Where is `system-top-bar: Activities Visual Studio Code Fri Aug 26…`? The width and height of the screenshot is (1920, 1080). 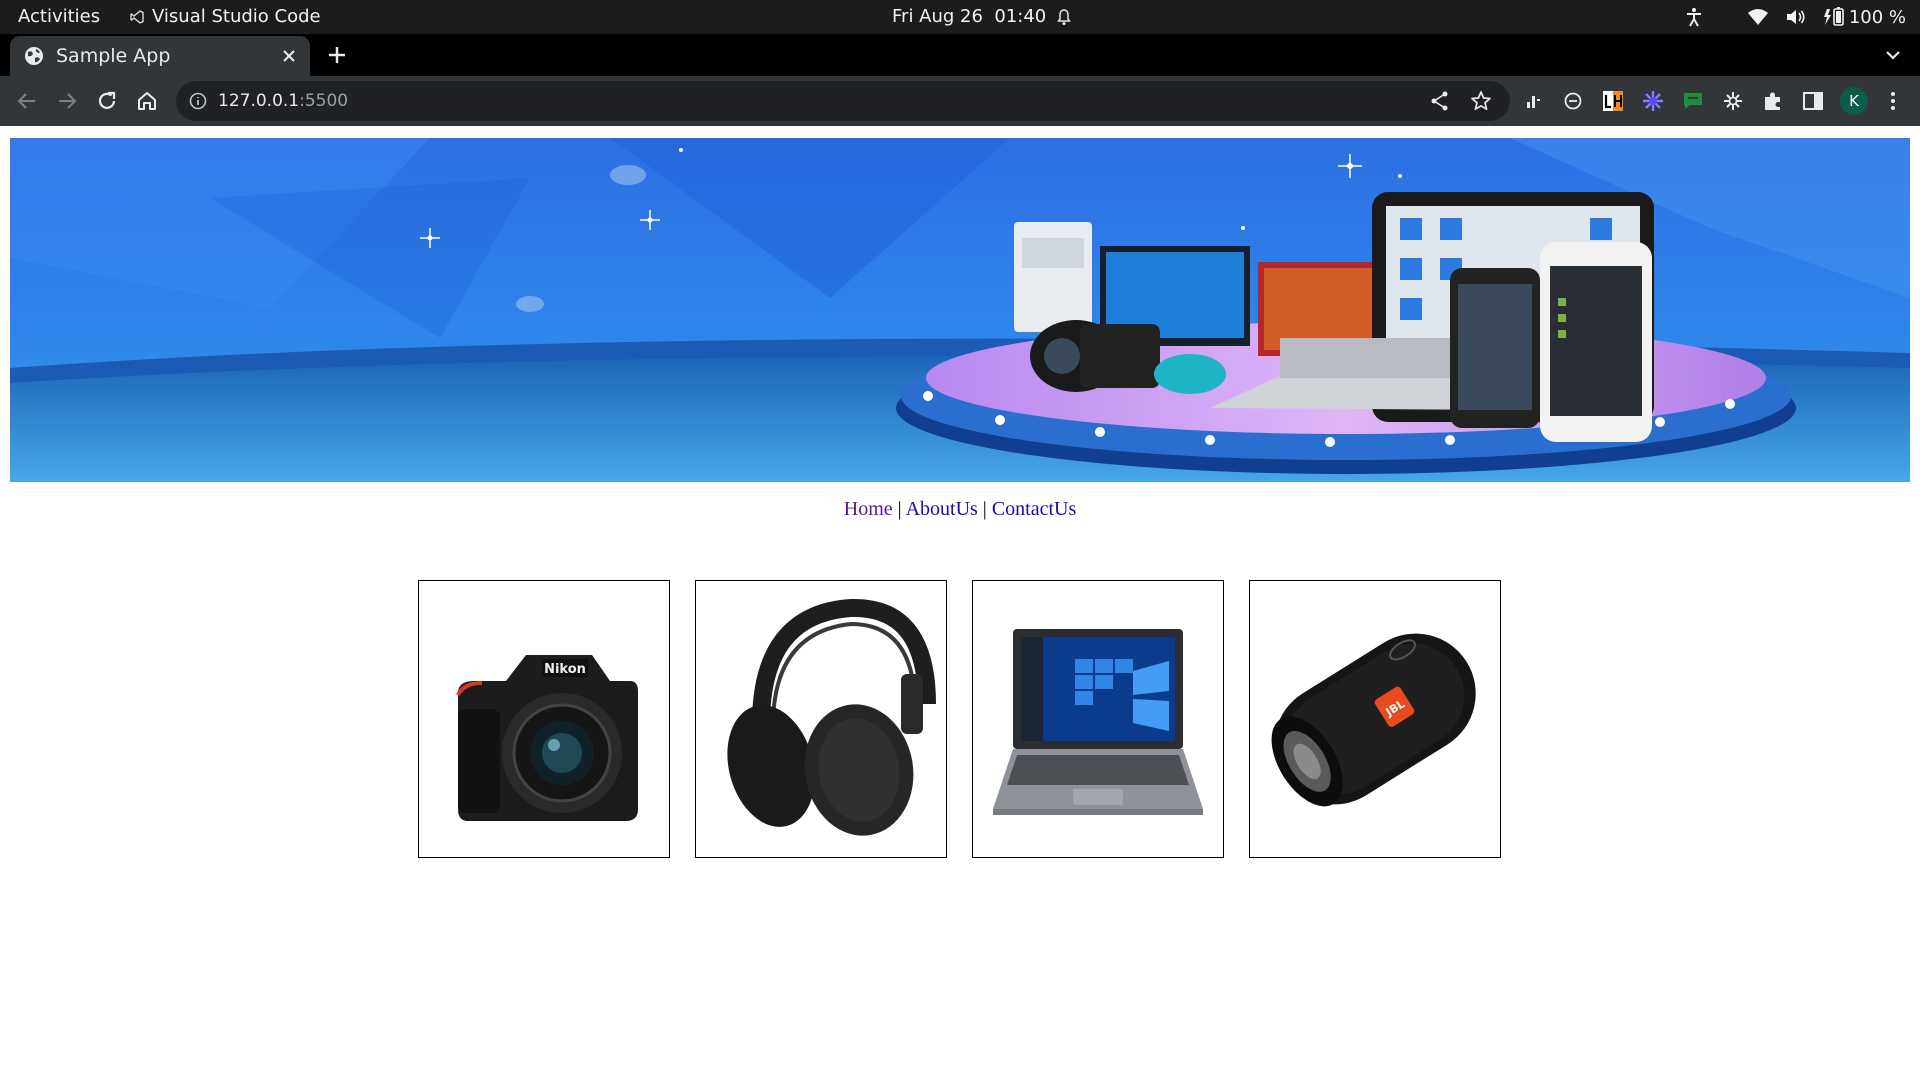
system-top-bar: Activities Visual Studio Code Fri Aug 26… is located at coordinates (960, 17).